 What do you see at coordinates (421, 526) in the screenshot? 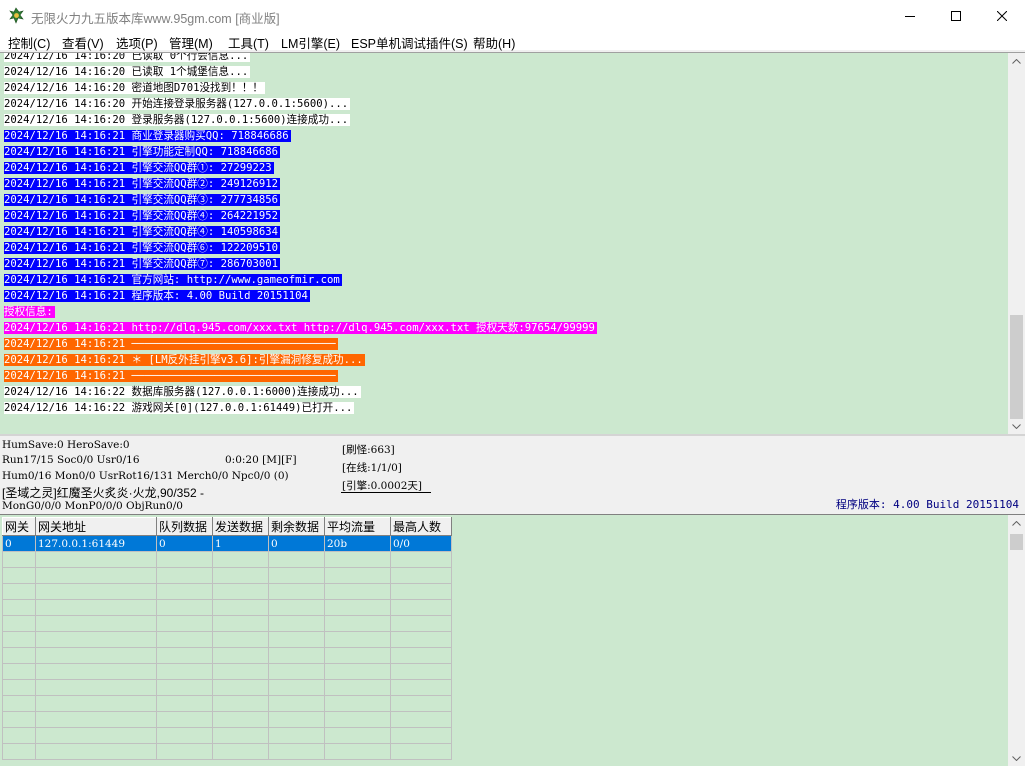
I see `column-header: 最高人数` at bounding box center [421, 526].